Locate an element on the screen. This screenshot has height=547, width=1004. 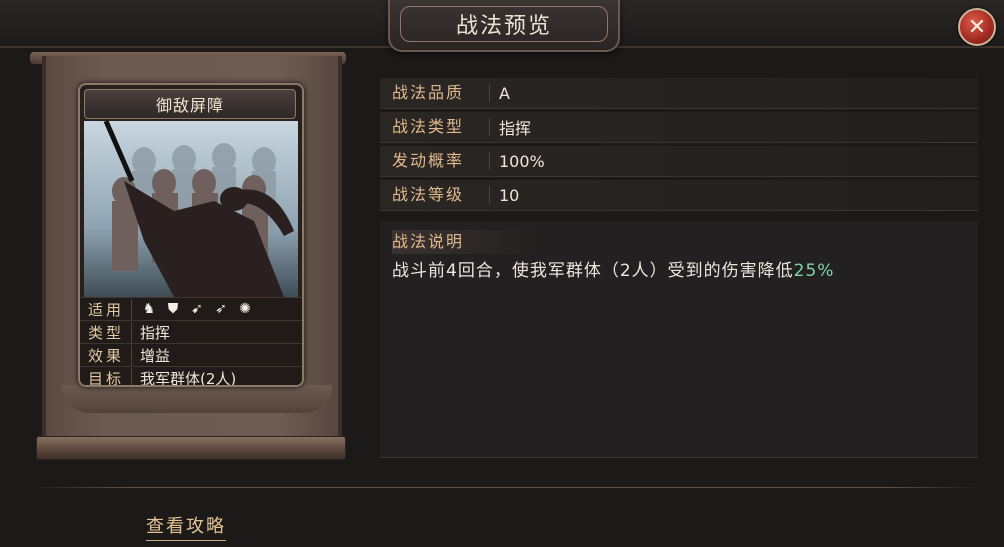
attr-value: 100% is located at coordinates (522, 161).